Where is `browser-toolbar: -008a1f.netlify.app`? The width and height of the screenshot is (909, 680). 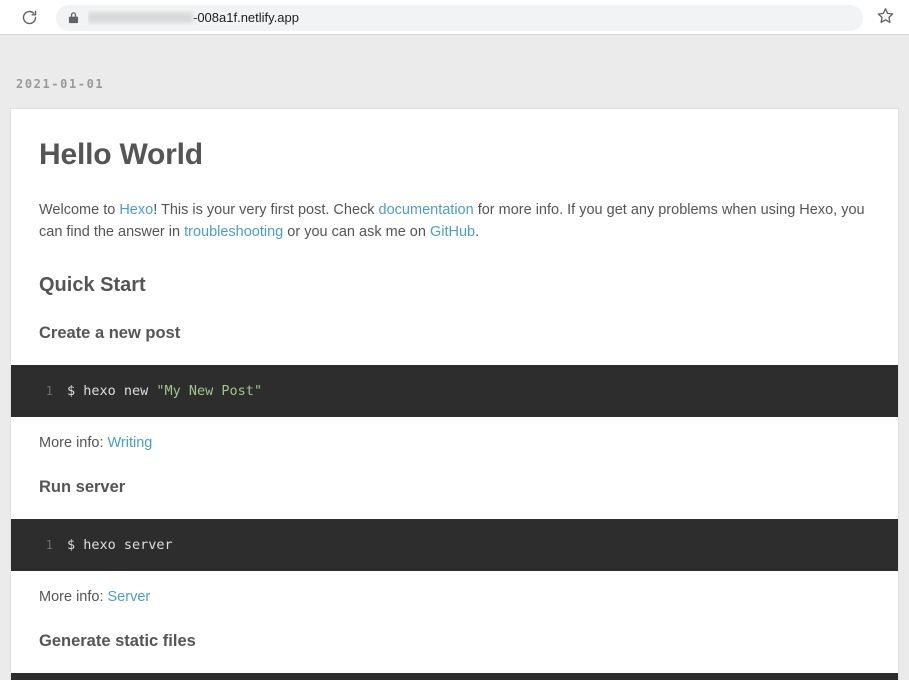
browser-toolbar: -008a1f.netlify.app is located at coordinates (454, 17).